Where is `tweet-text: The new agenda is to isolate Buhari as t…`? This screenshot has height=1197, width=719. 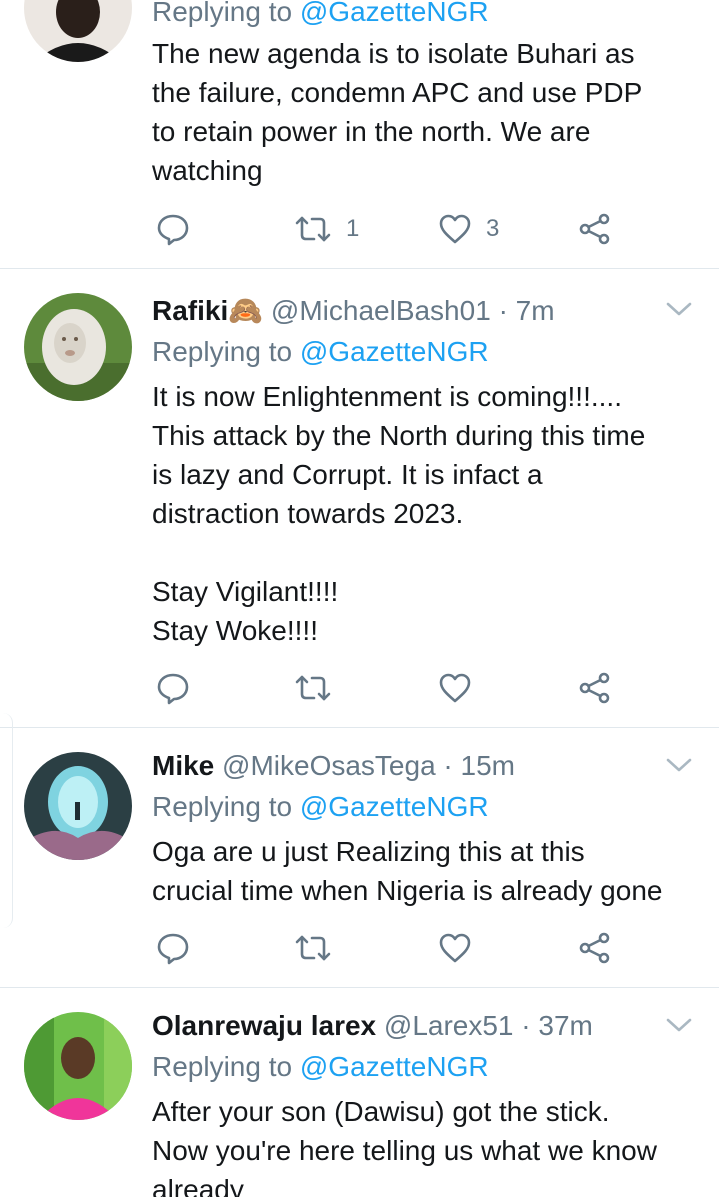 tweet-text: The new agenda is to isolate Buhari as t… is located at coordinates (397, 112).